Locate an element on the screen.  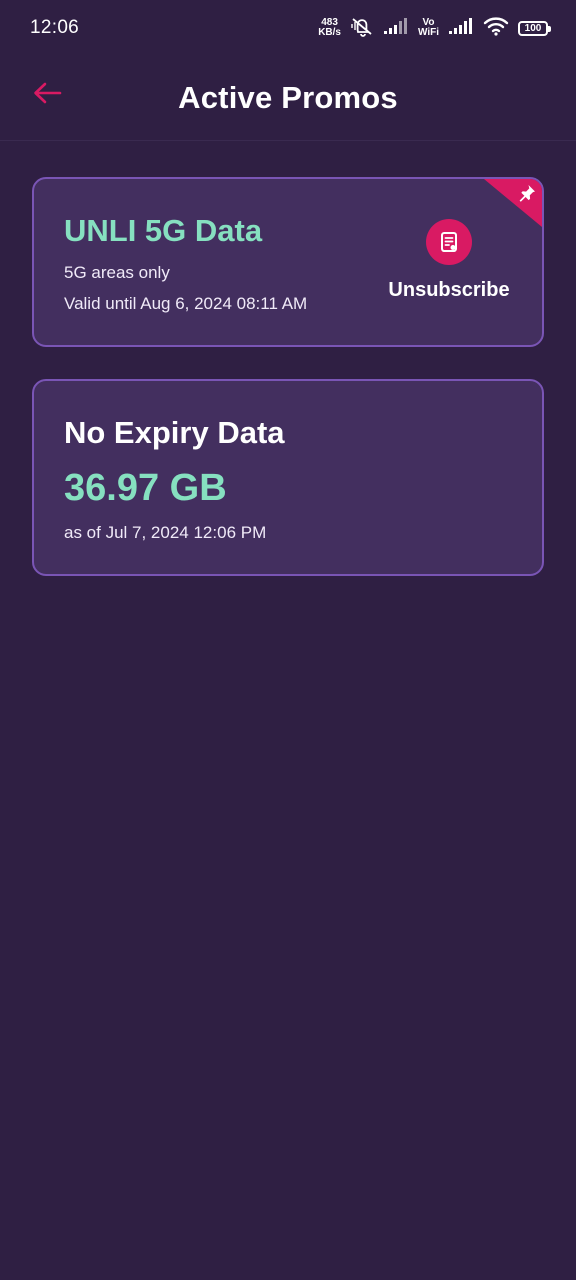
battery-indicator: 100 is located at coordinates (534, 28).